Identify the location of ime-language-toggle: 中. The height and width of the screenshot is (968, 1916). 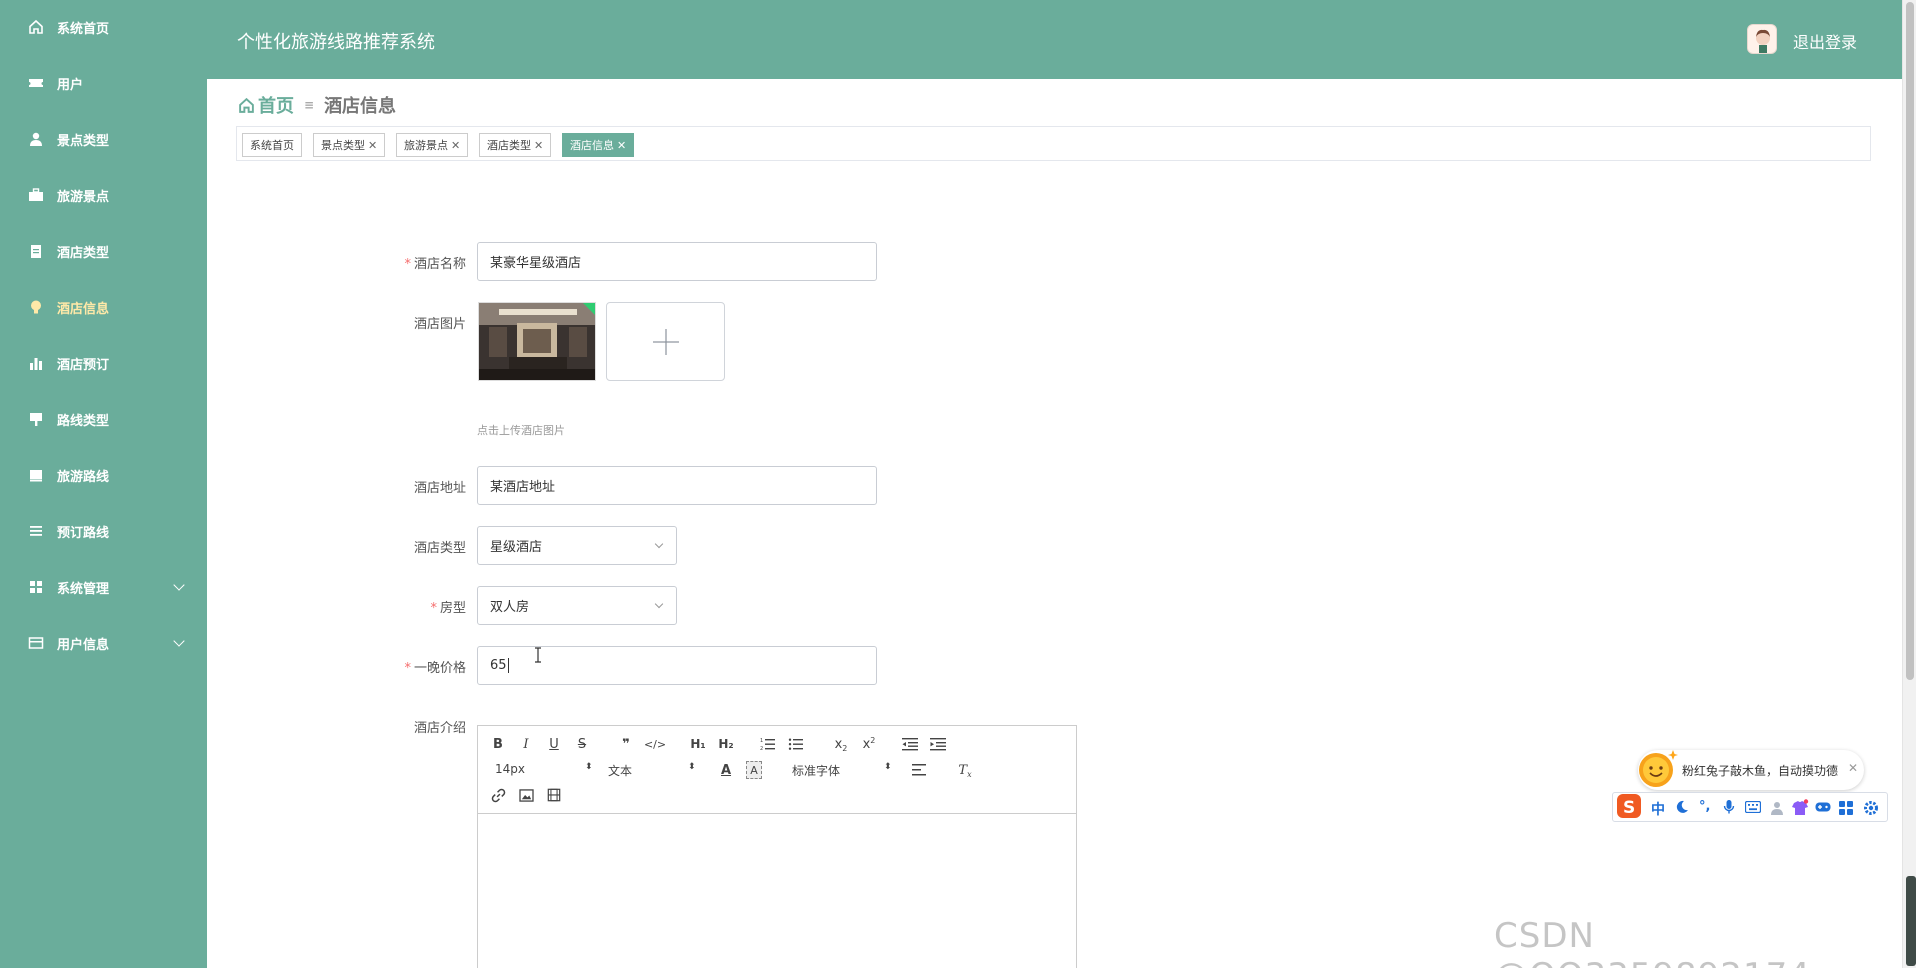
(1658, 809).